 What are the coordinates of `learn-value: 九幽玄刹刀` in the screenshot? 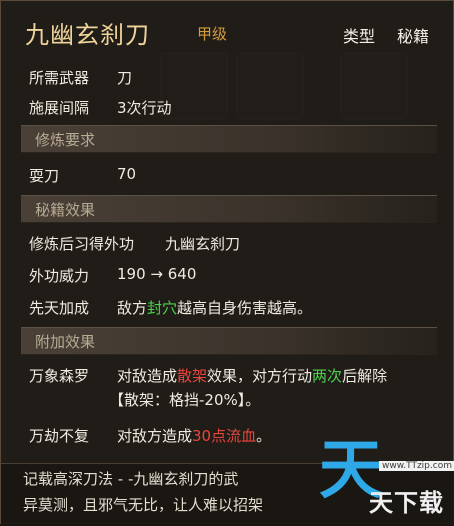 It's located at (203, 244).